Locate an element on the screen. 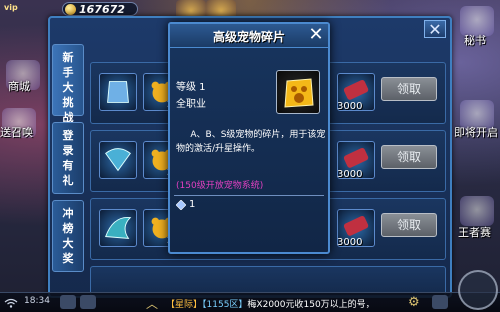 The width and height of the screenshot is (500, 312). tab-label: 登录有礼 is located at coordinates (68, 158).